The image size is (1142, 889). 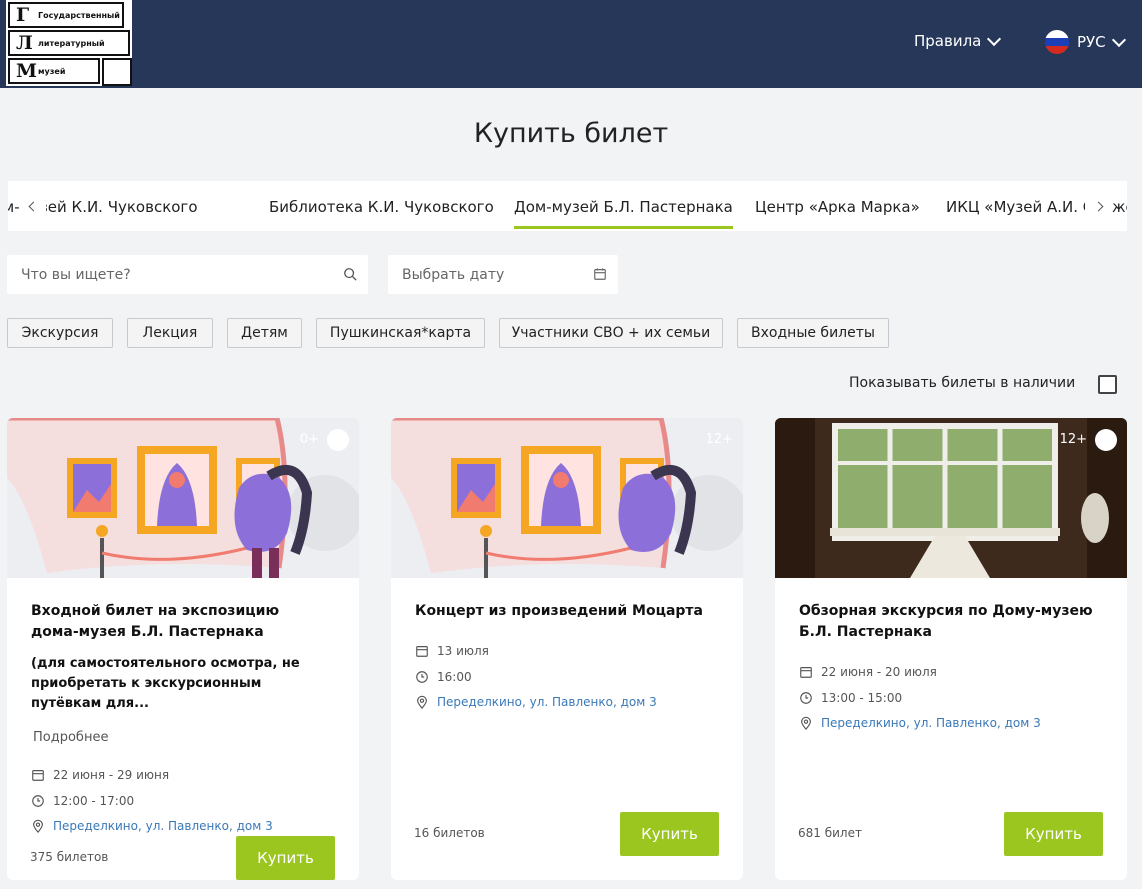 I want to click on logo-word: музей, so click(x=52, y=71).